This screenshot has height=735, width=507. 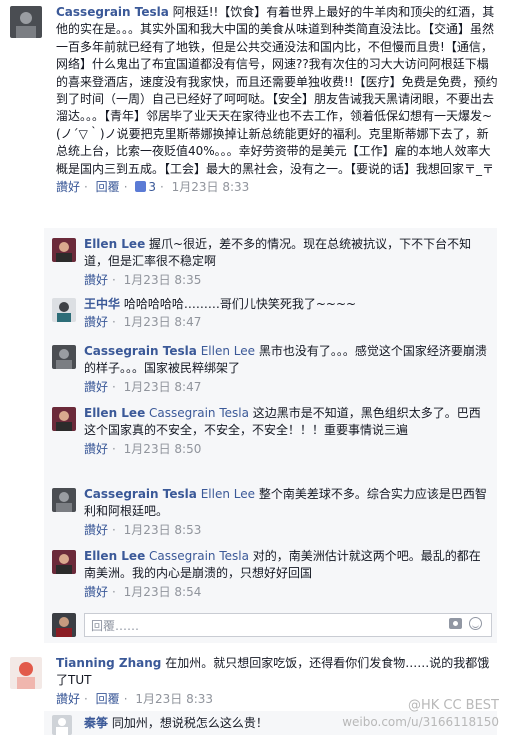 I want to click on comment-author: Cassegrain Tesla, so click(x=112, y=12).